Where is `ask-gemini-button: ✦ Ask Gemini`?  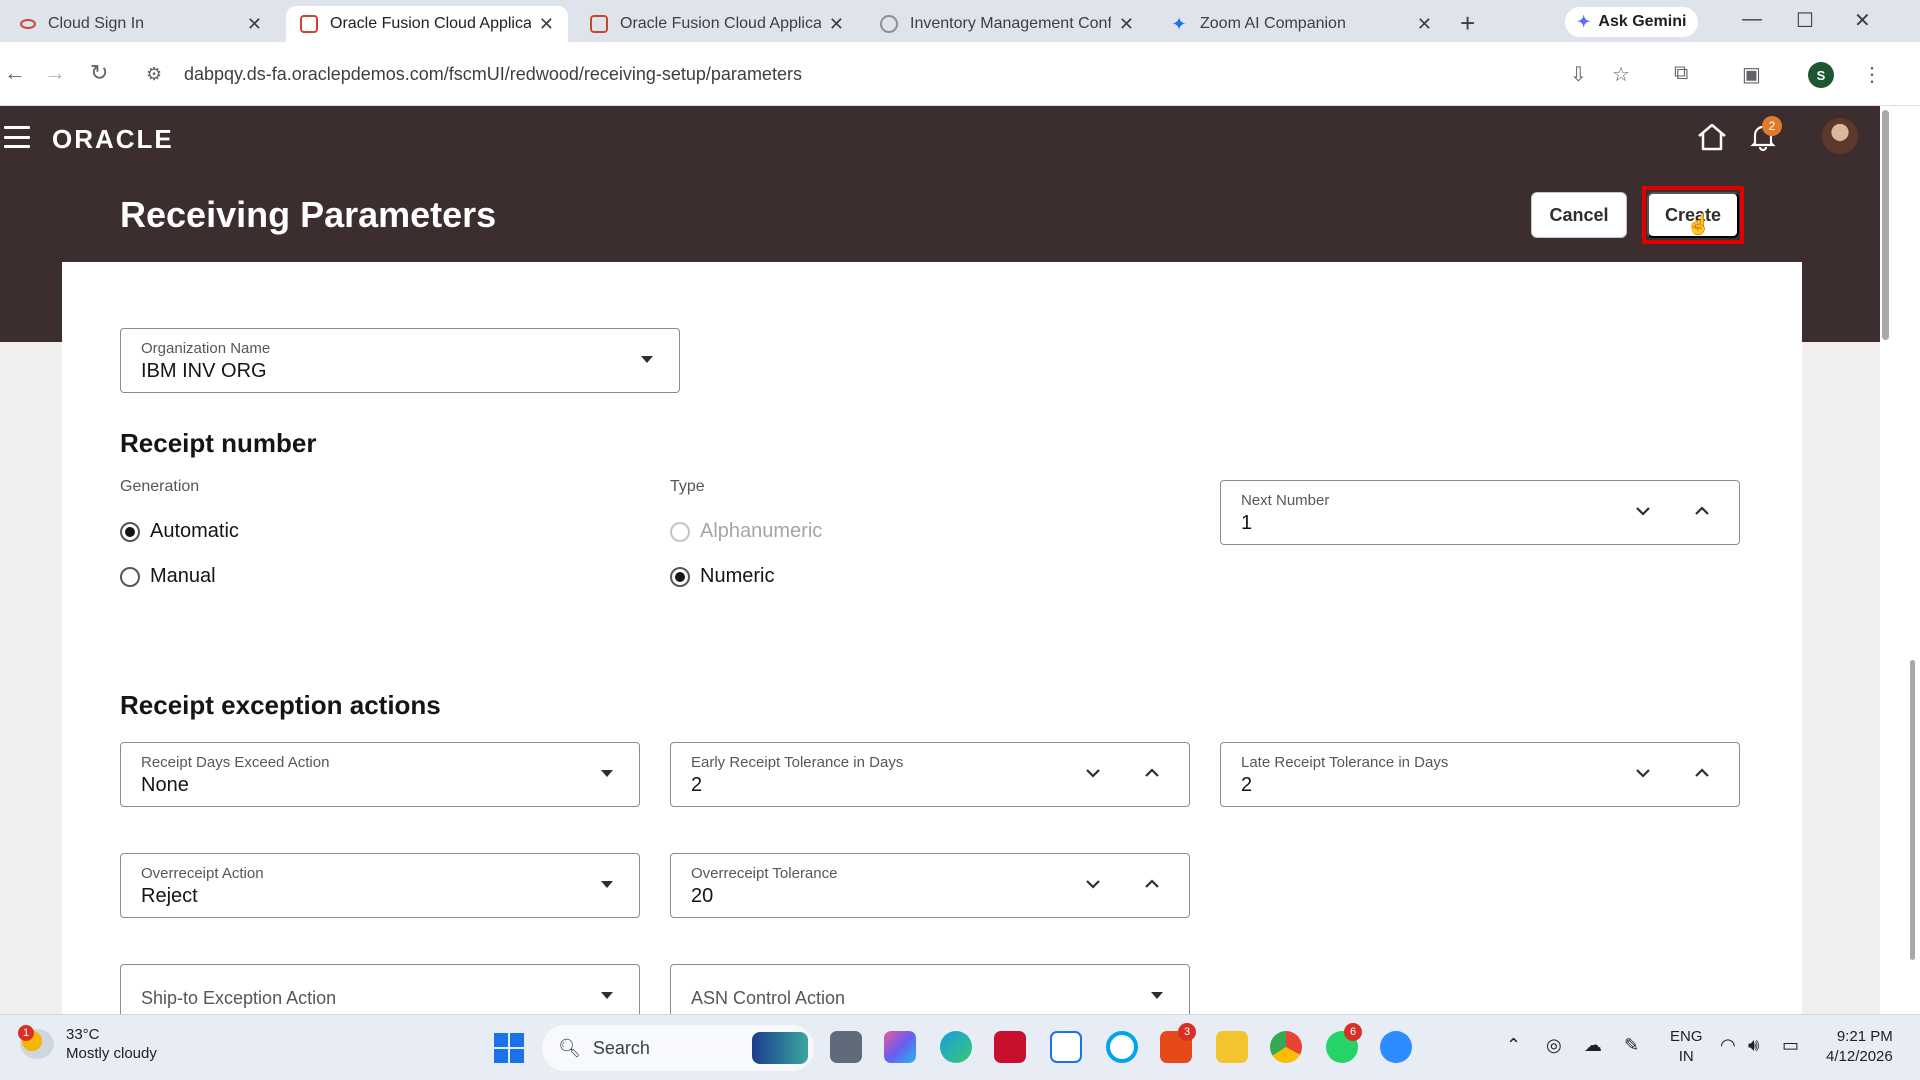 ask-gemini-button: ✦ Ask Gemini is located at coordinates (1632, 22).